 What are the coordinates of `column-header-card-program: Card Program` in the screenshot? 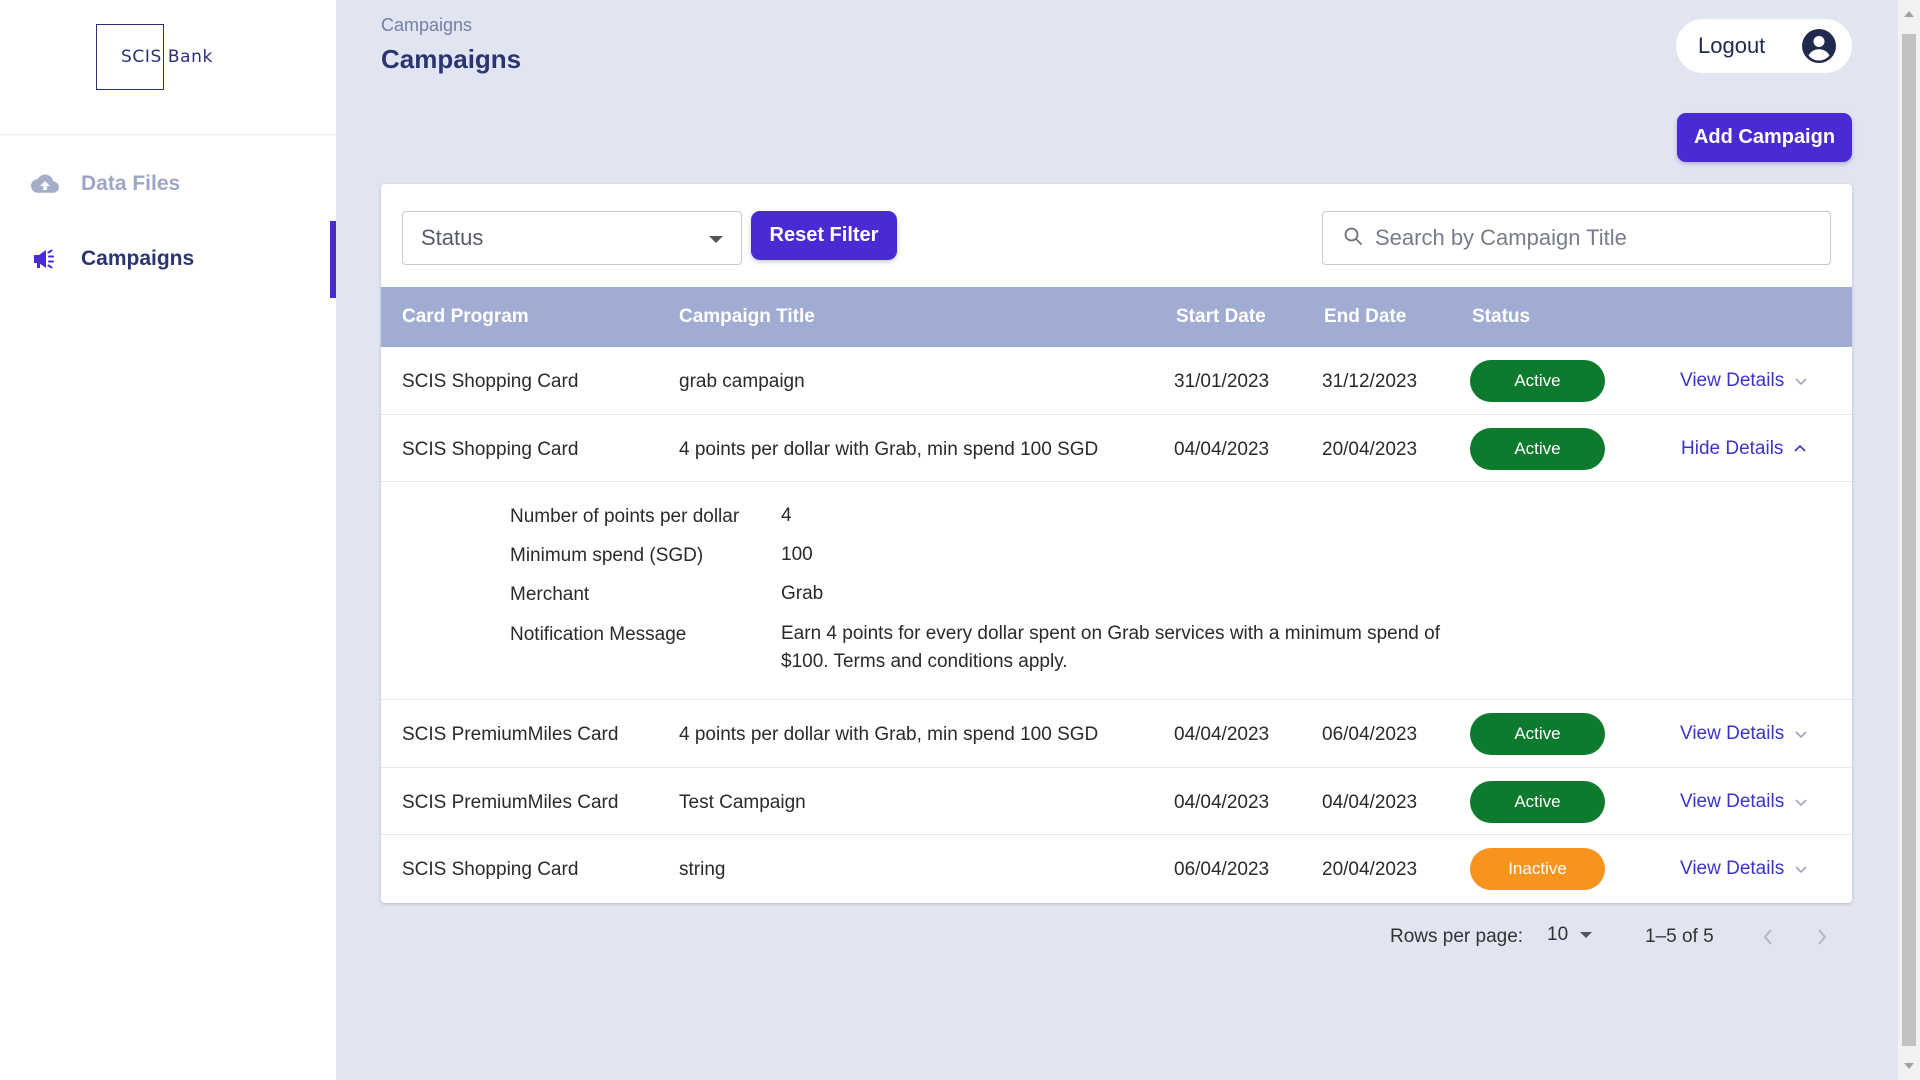 It's located at (465, 317).